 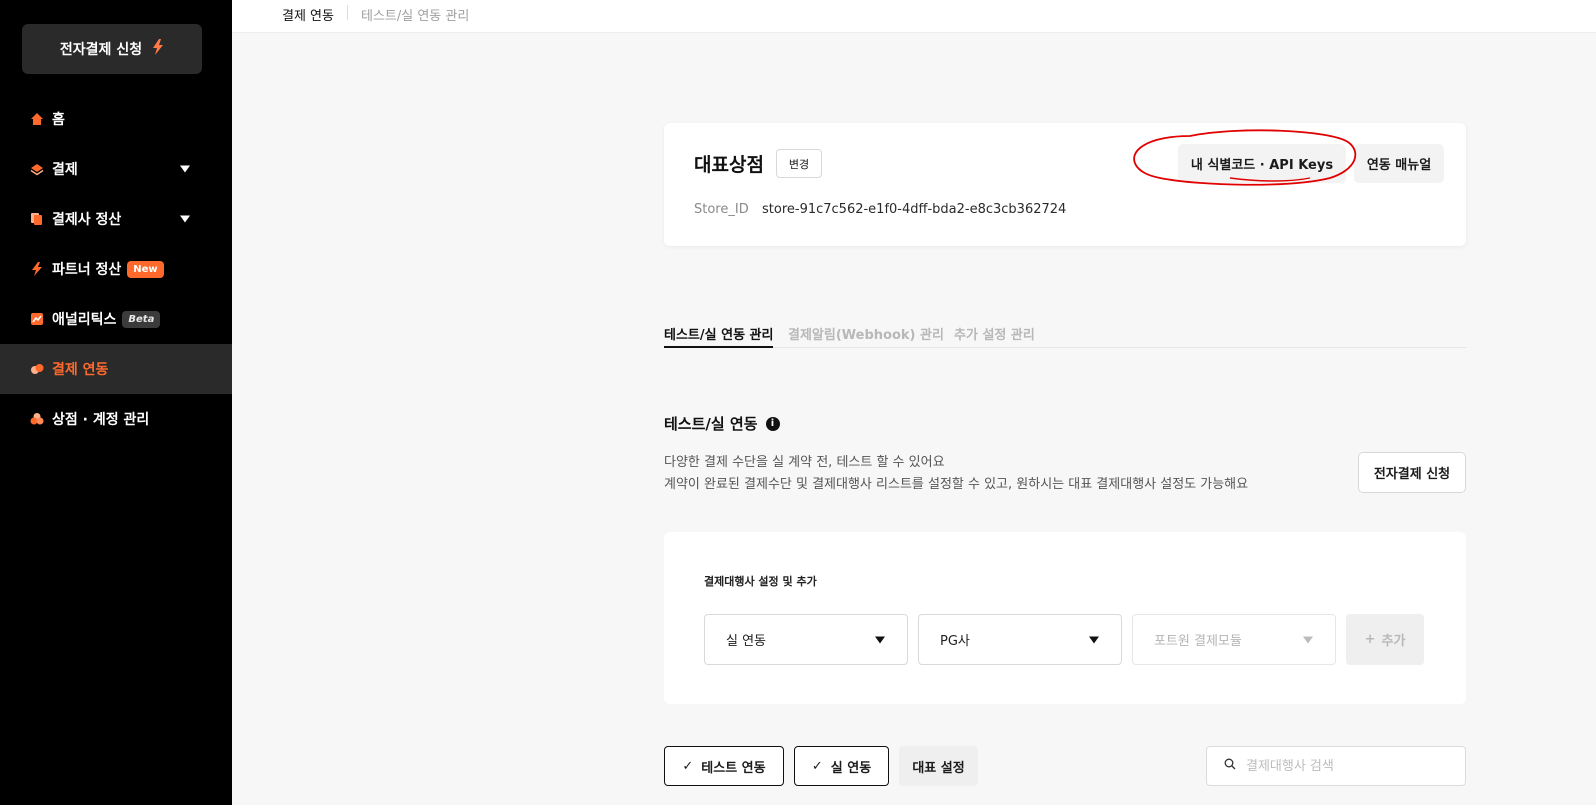 What do you see at coordinates (1065, 334) in the screenshot?
I see `integration-tabs: 테스트/실 연동 관리 결제알림(Webhook) 관리 추가 설정 관리` at bounding box center [1065, 334].